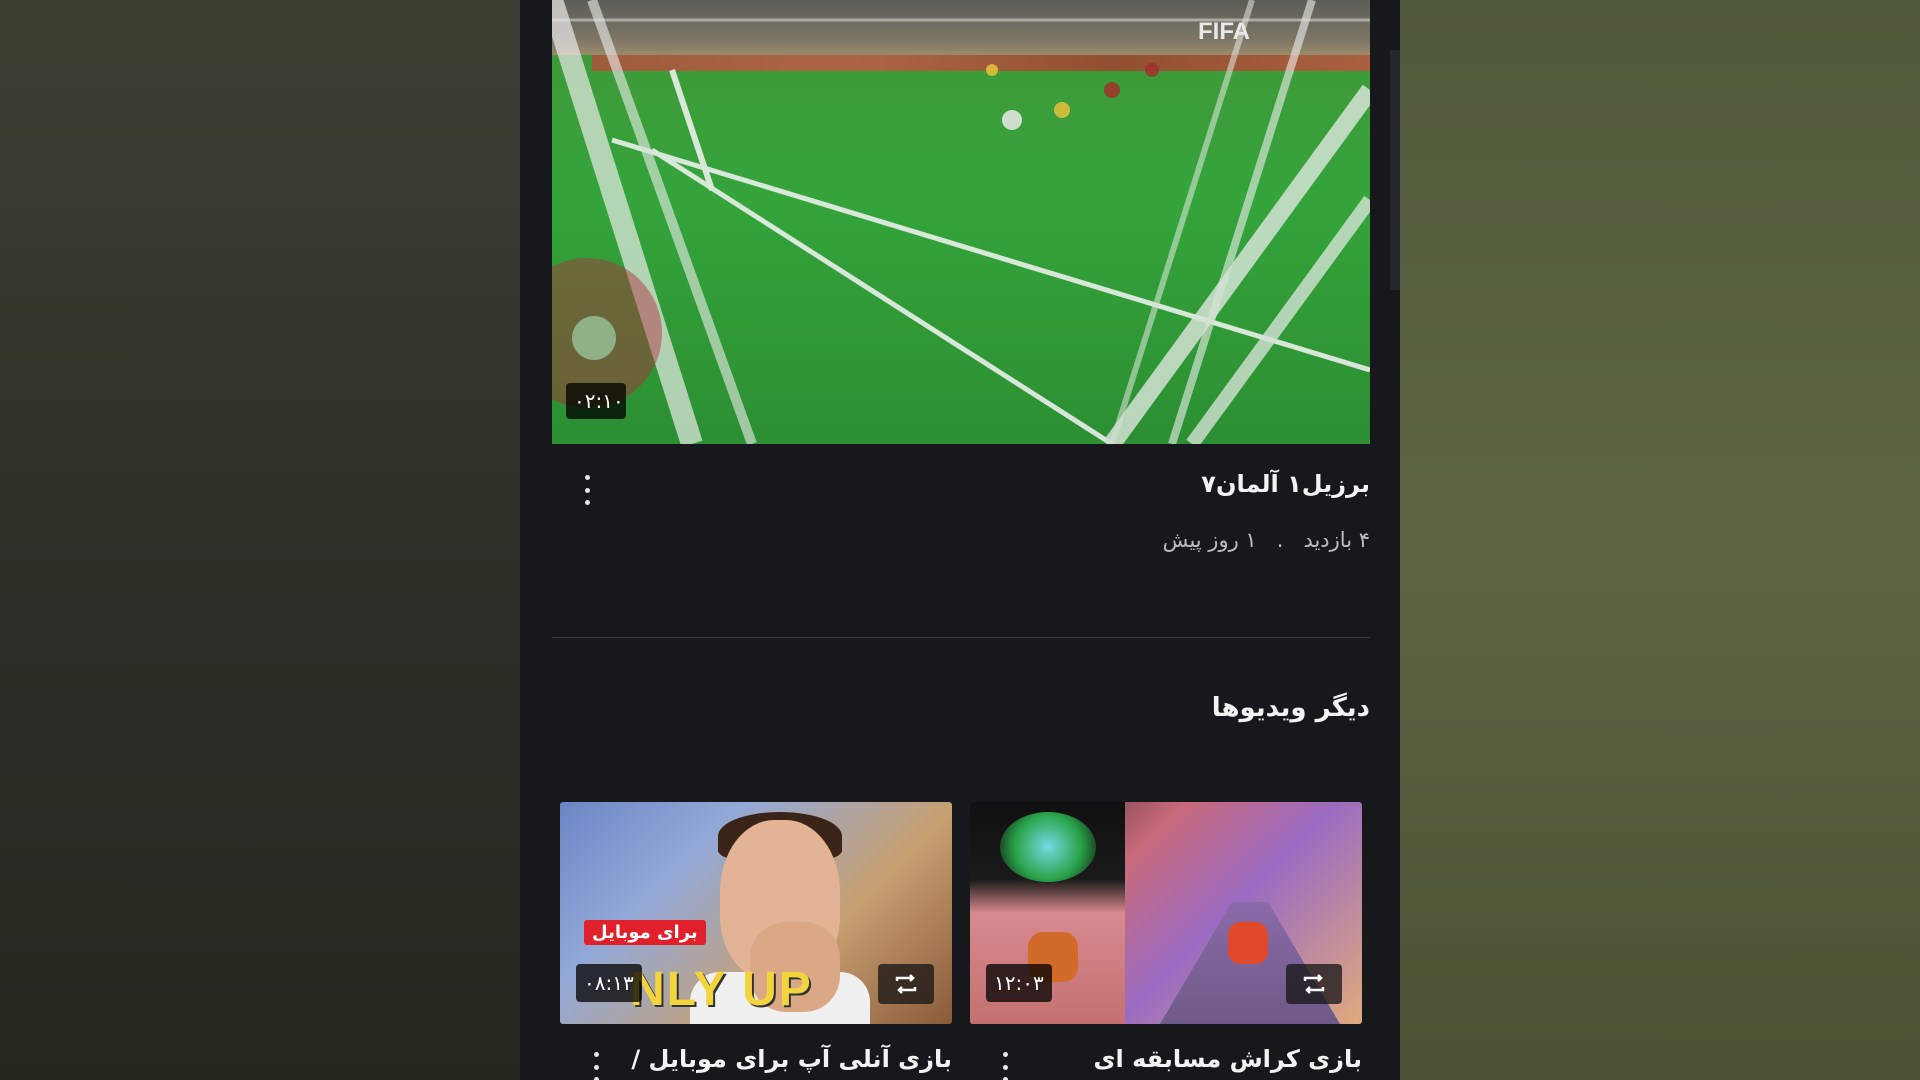 The width and height of the screenshot is (1920, 1080). Describe the element at coordinates (1336, 540) in the screenshot. I see `view-count: ۴ بازدید` at that location.